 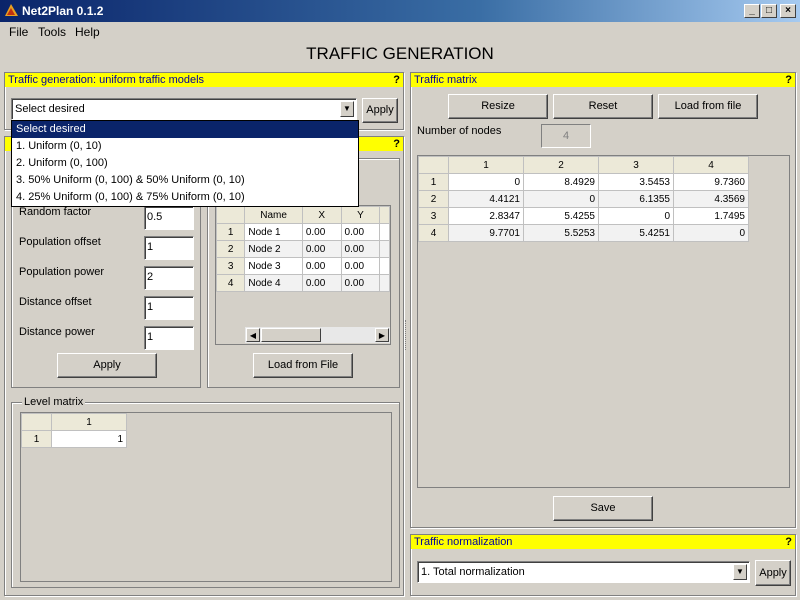 What do you see at coordinates (231, 266) in the screenshot?
I see `node-row-header: 3` at bounding box center [231, 266].